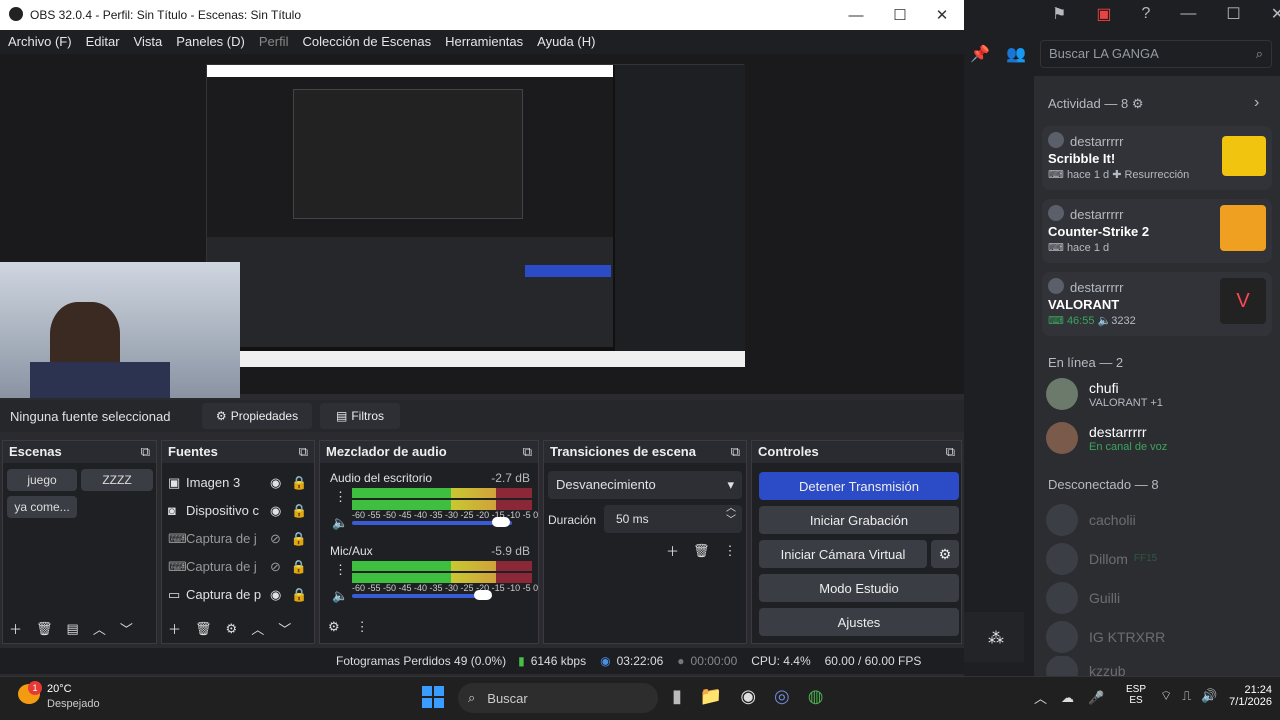 This screenshot has height=720, width=1280. What do you see at coordinates (942, 15) in the screenshot?
I see `close-button: ✕` at bounding box center [942, 15].